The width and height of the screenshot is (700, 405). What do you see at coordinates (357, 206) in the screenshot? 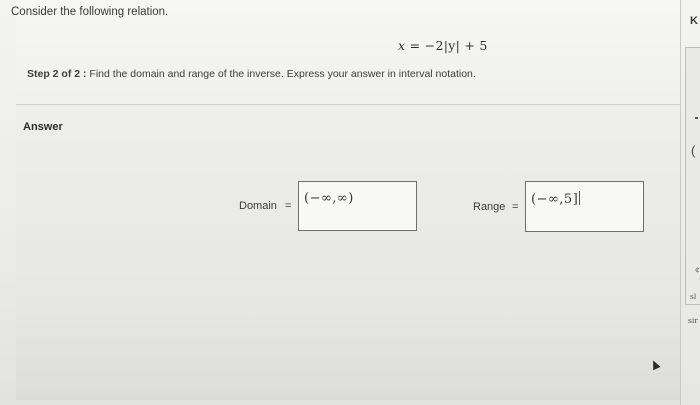
I see `domain-input: (−∞,∞)` at bounding box center [357, 206].